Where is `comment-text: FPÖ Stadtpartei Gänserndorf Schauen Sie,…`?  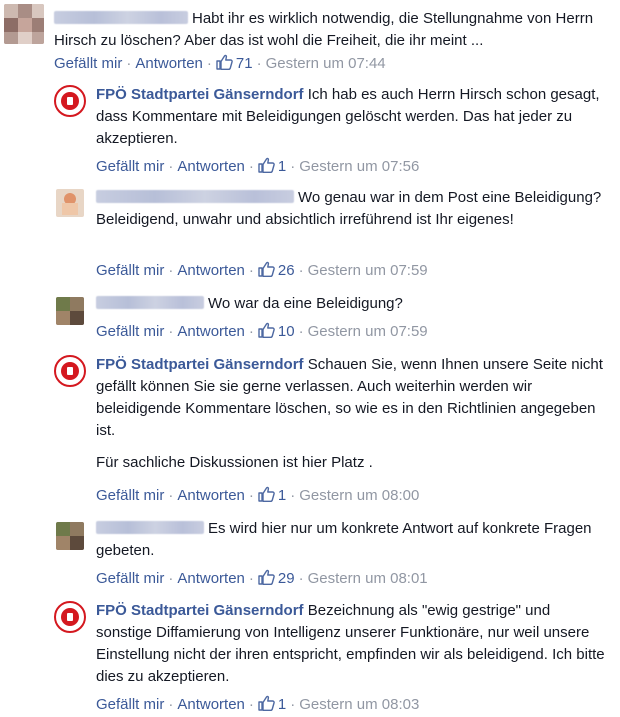
comment-text: FPÖ Stadtpartei Gänserndorf Schauen Sie,… is located at coordinates (356, 414).